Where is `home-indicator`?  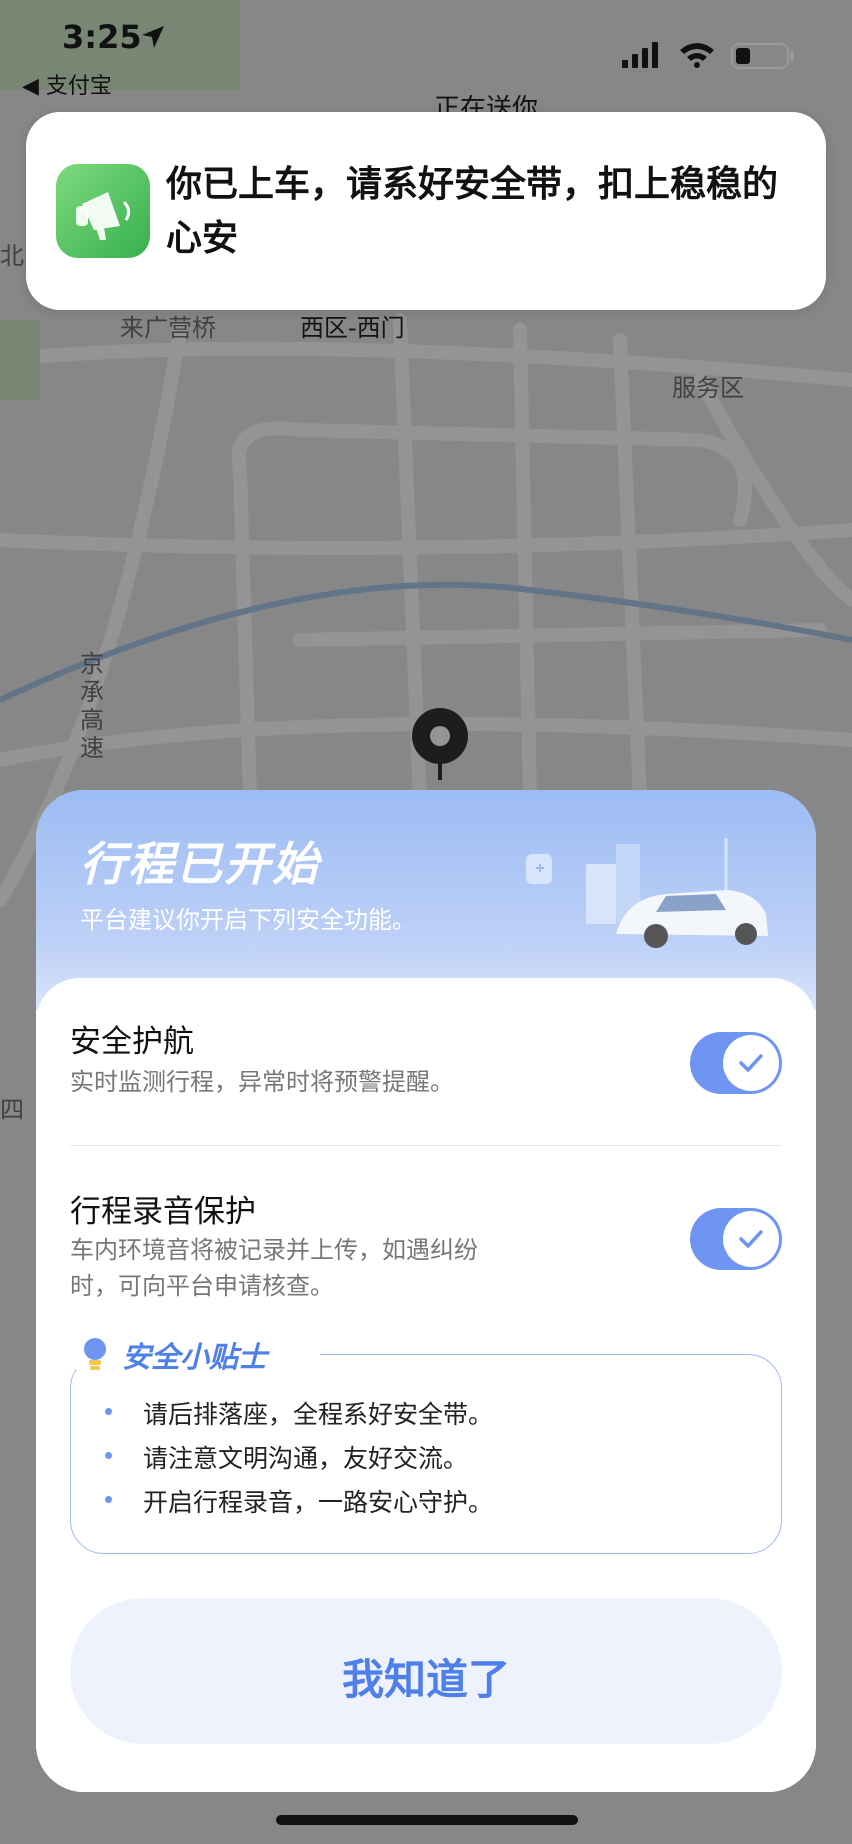
home-indicator is located at coordinates (427, 1820).